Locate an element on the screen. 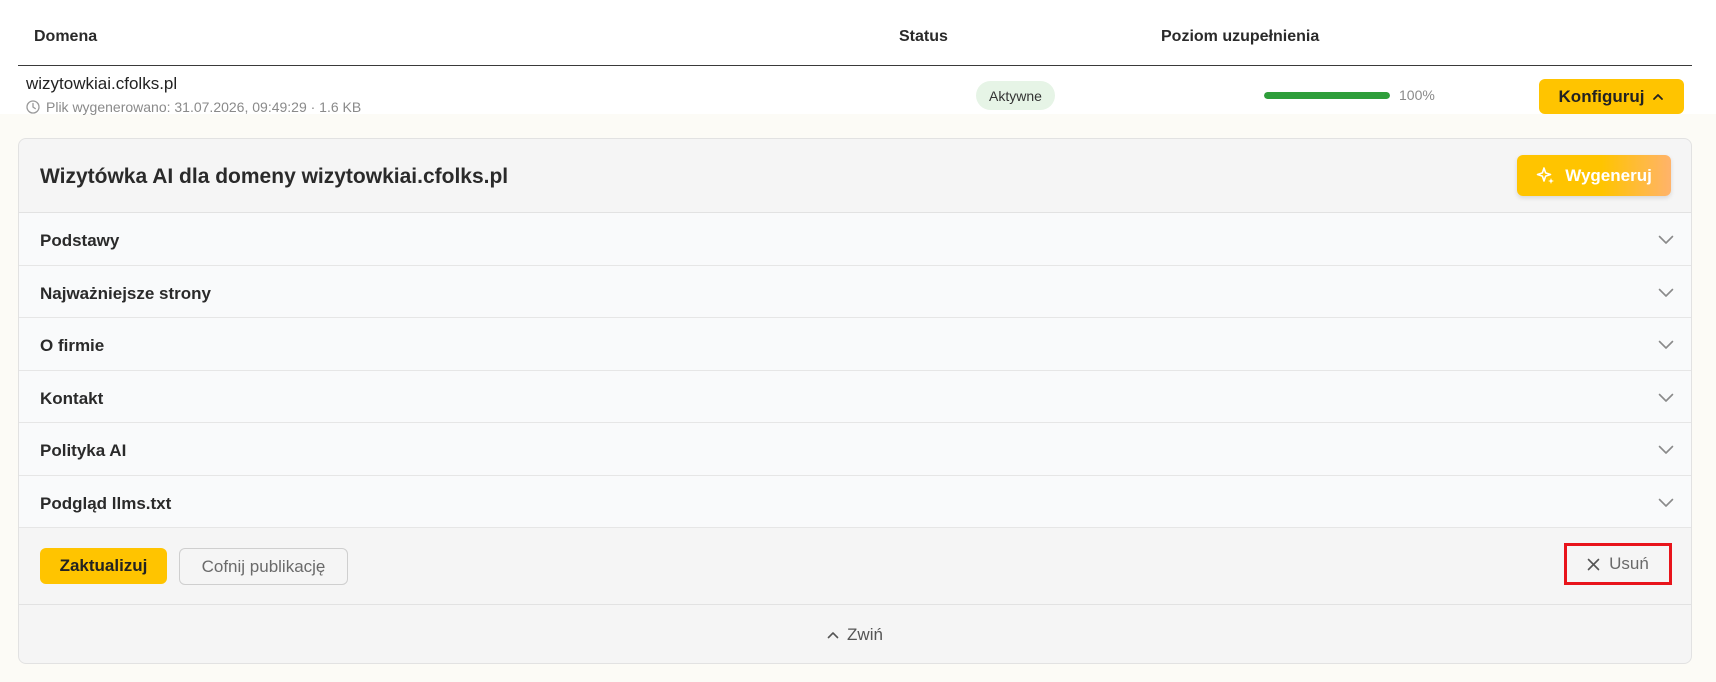  table-header: Domena Status Poziom uzupełnienia is located at coordinates (855, 33).